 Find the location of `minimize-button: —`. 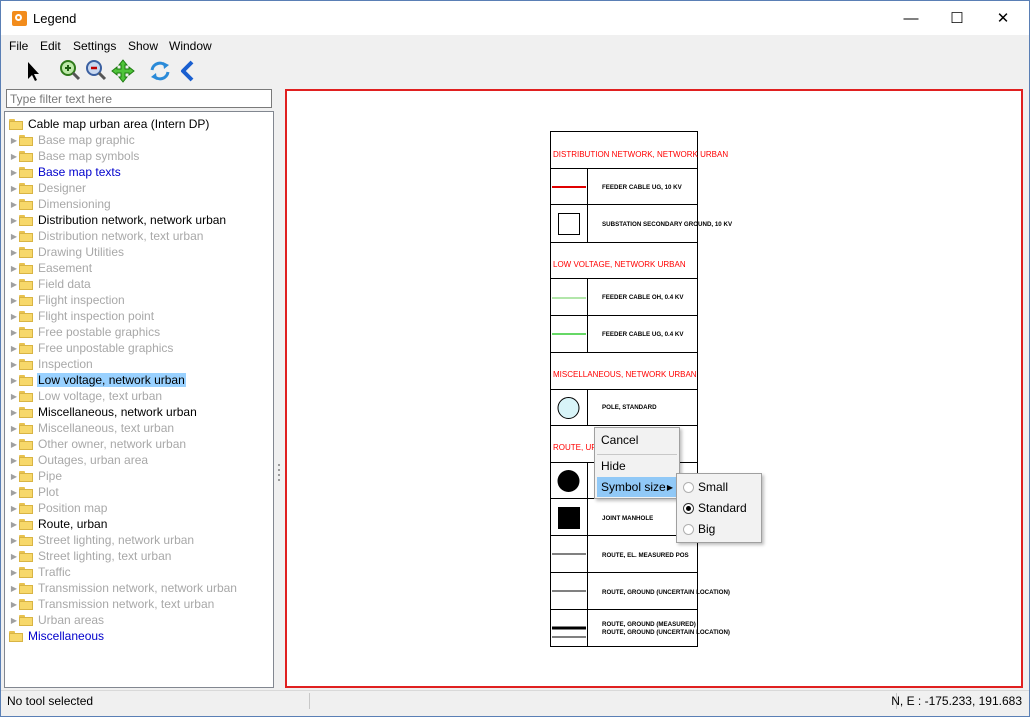

minimize-button: — is located at coordinates (911, 18).